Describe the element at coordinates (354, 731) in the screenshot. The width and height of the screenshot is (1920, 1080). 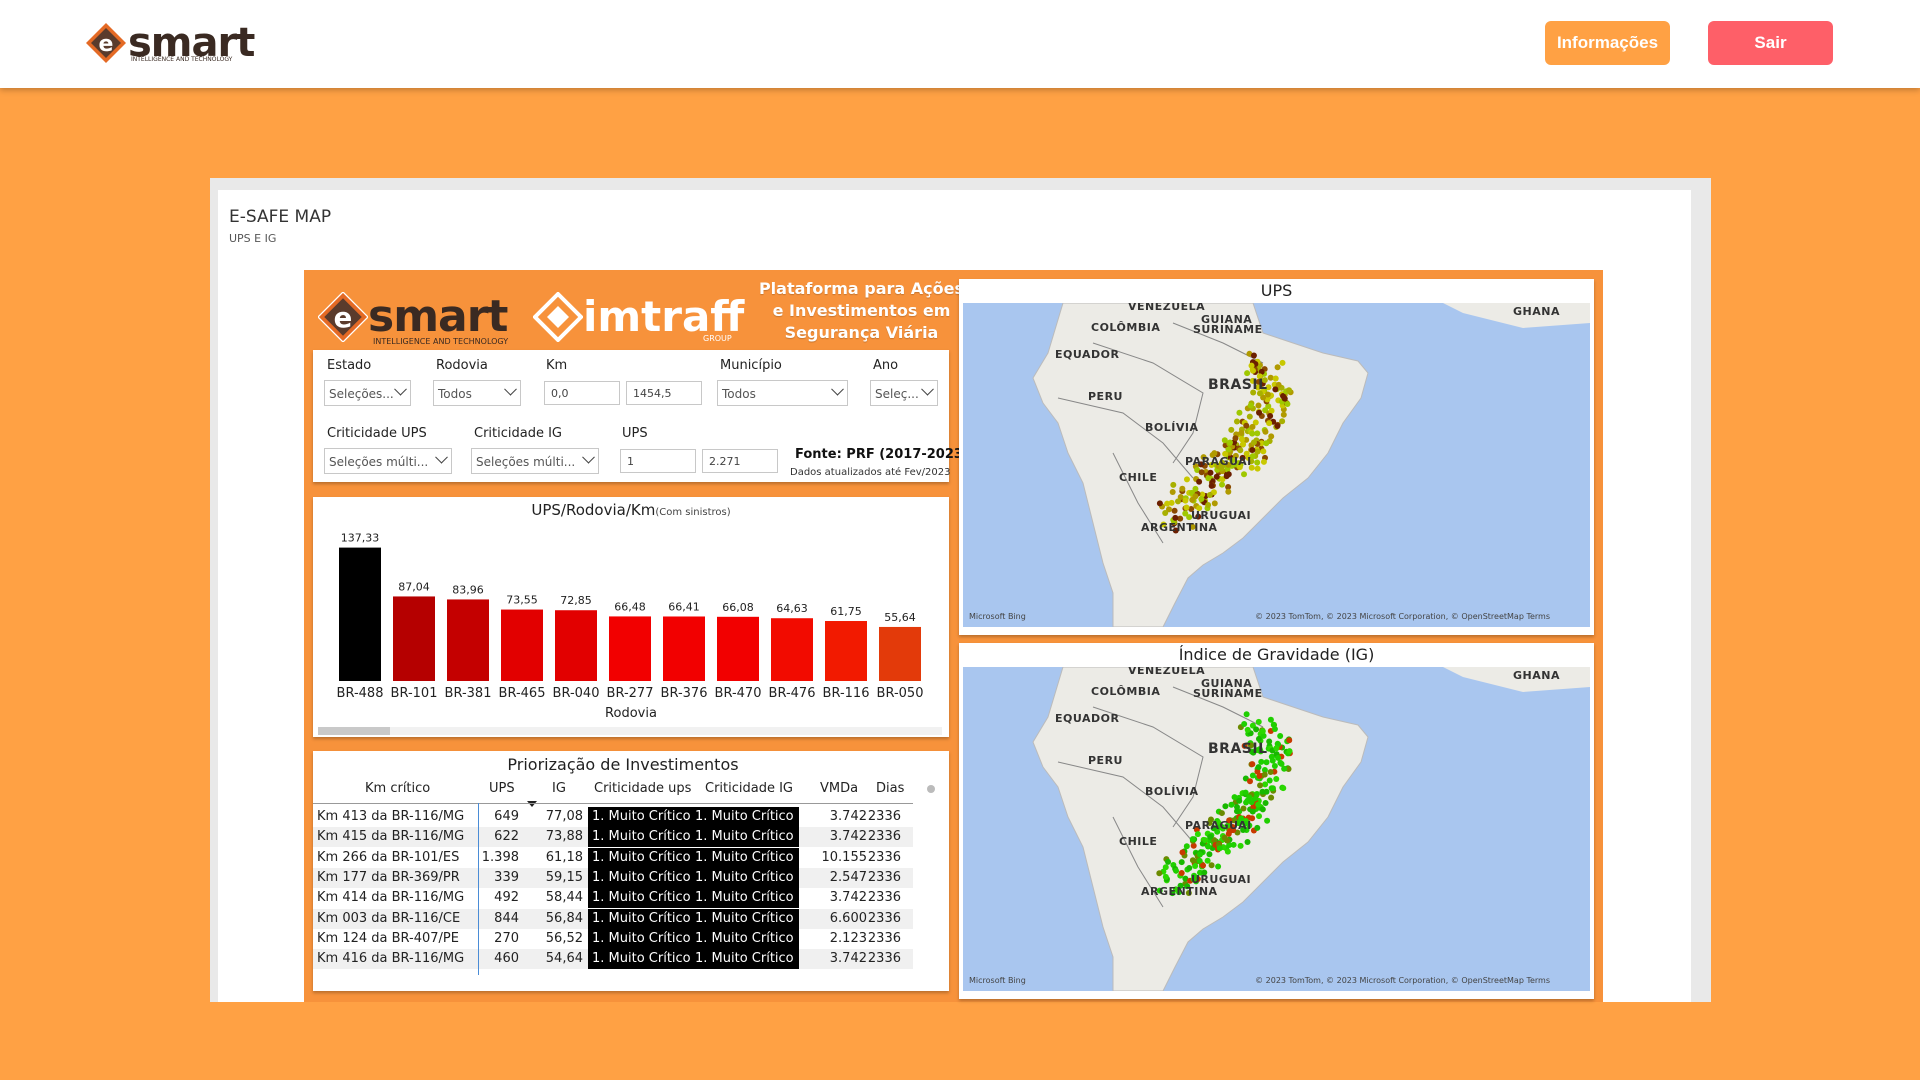
I see `chart-scrollbar-thumb` at that location.